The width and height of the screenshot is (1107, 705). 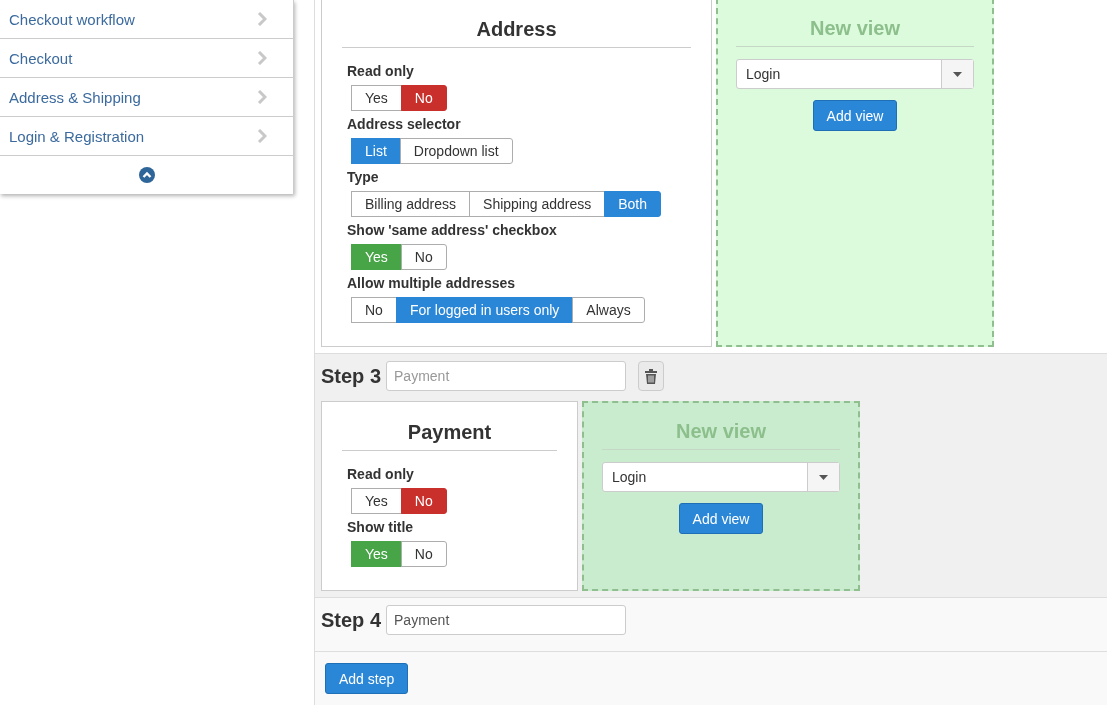 I want to click on sidebar-item: Checkout, so click(x=146, y=58).